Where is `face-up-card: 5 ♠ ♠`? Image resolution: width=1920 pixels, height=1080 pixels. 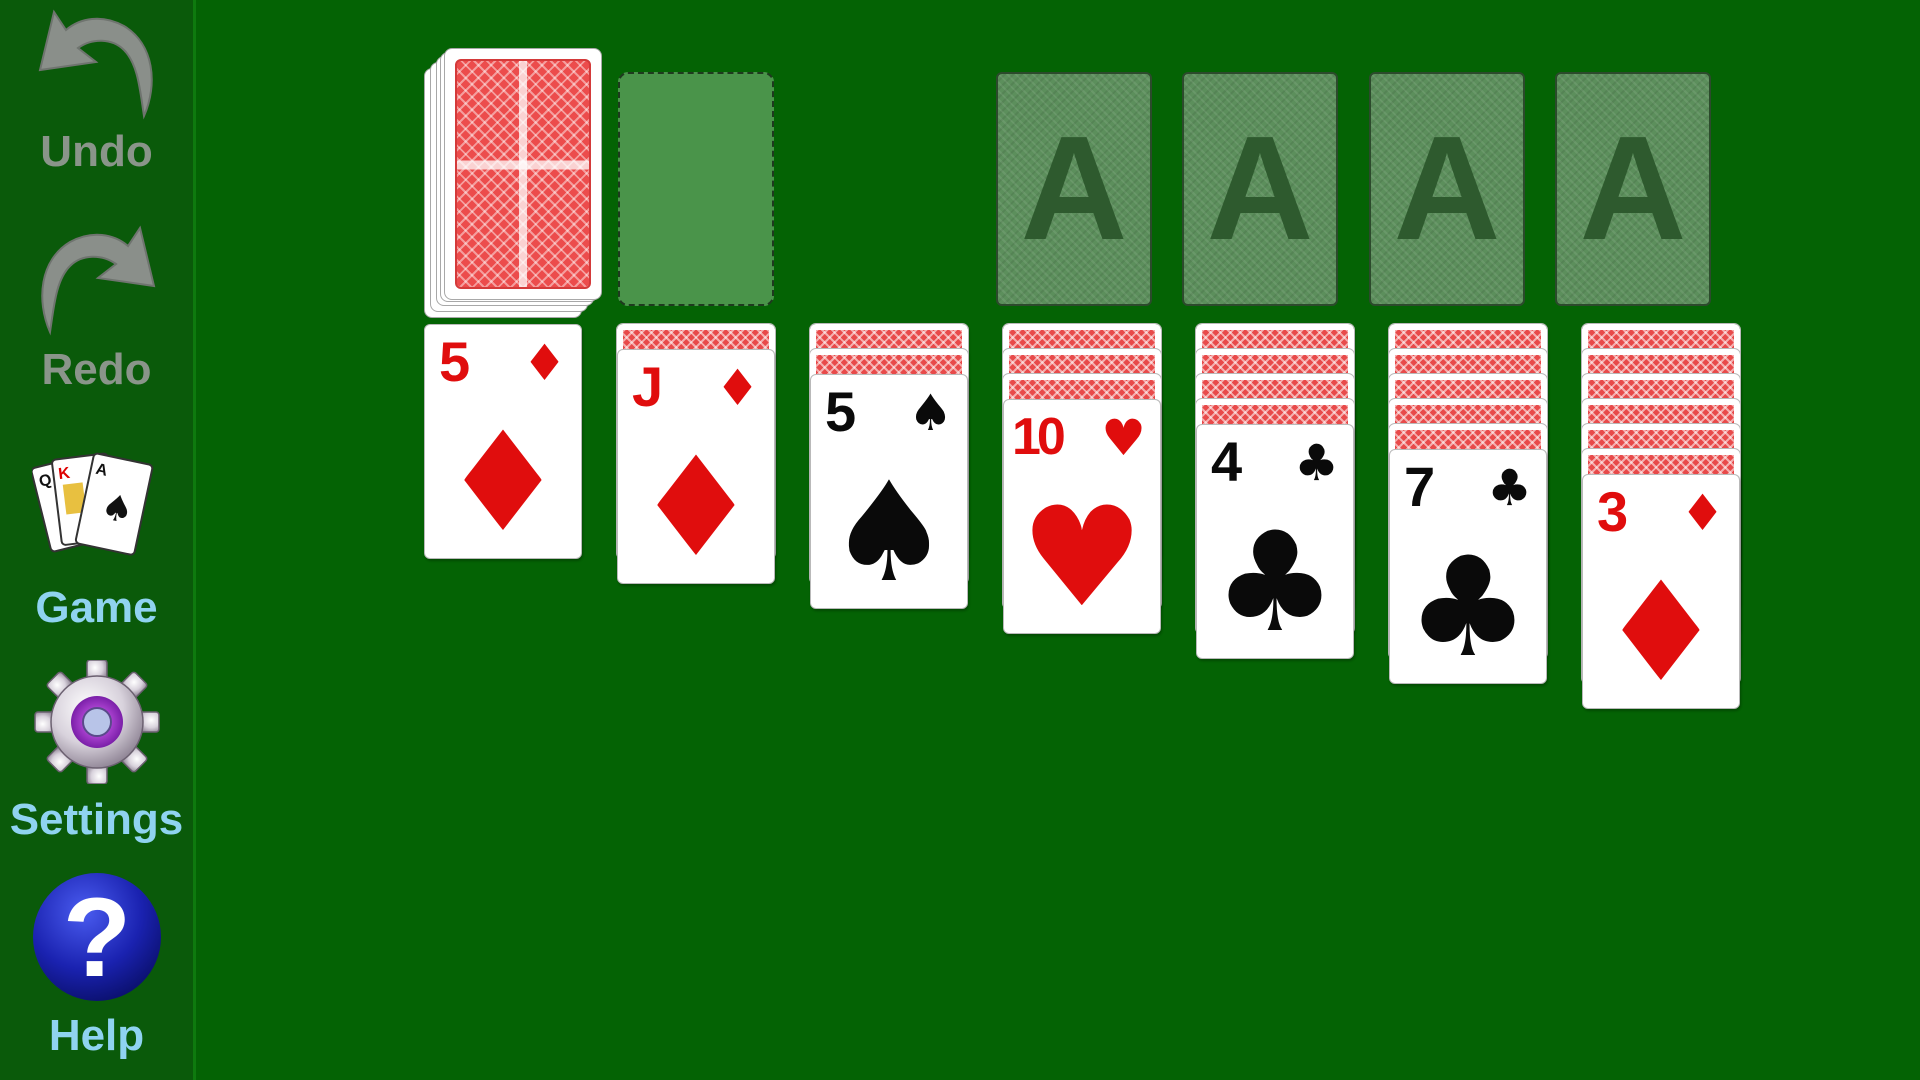
face-up-card: 5 ♠ ♠ is located at coordinates (889, 491).